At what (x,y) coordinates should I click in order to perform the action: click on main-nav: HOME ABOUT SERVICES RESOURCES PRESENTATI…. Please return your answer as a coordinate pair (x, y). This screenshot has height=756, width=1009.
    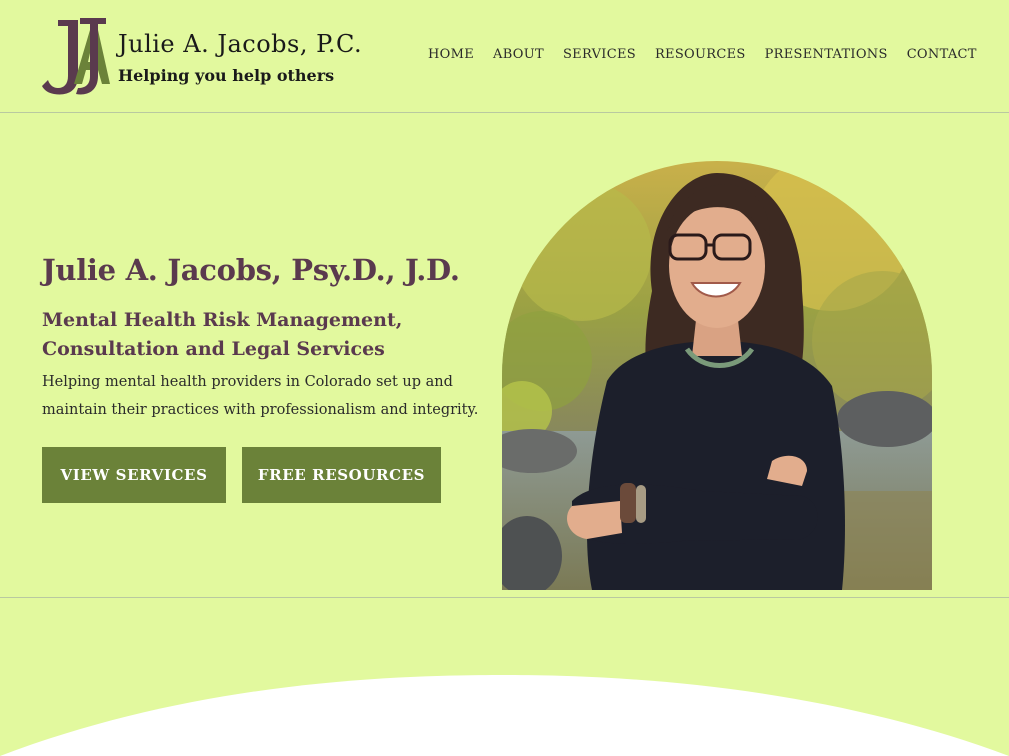
    Looking at the image, I should click on (712, 54).